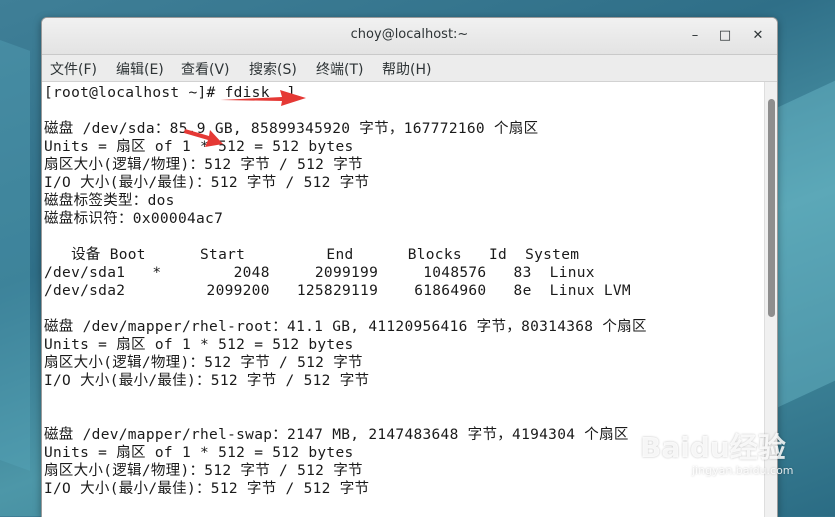 The image size is (835, 517). I want to click on title-bar: choy@localhost:~ – □ ✕, so click(409, 36).